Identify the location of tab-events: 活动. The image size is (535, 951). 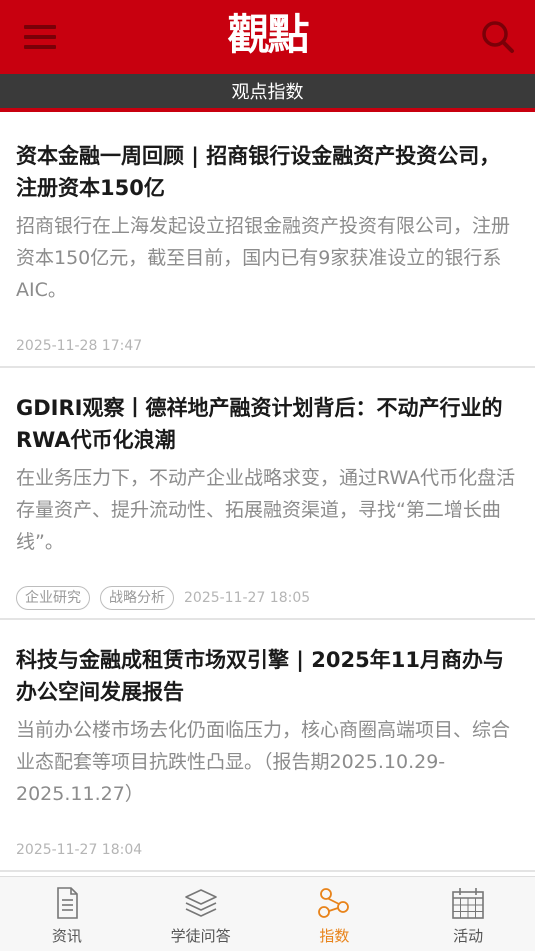
(468, 914).